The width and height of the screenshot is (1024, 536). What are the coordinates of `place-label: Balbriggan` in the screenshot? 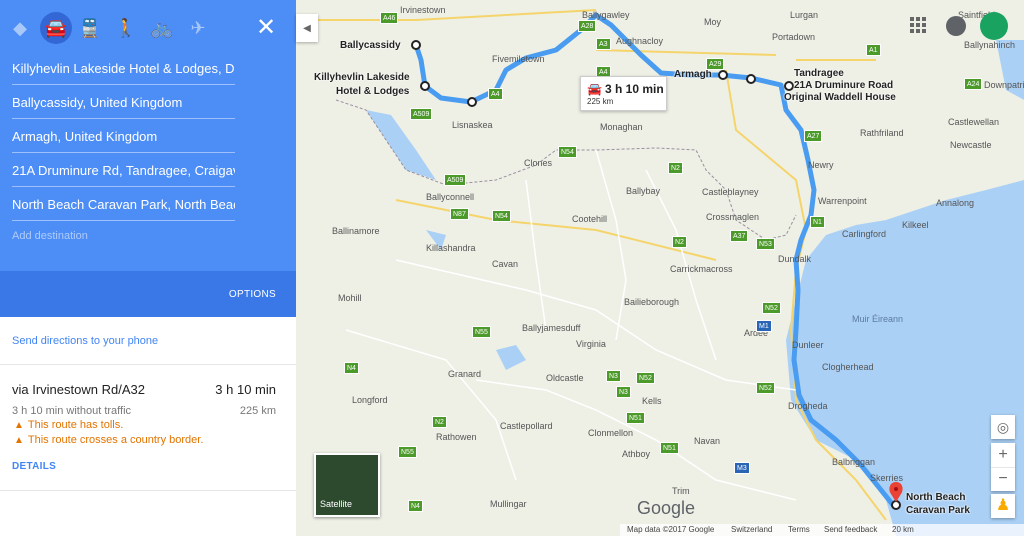 It's located at (854, 462).